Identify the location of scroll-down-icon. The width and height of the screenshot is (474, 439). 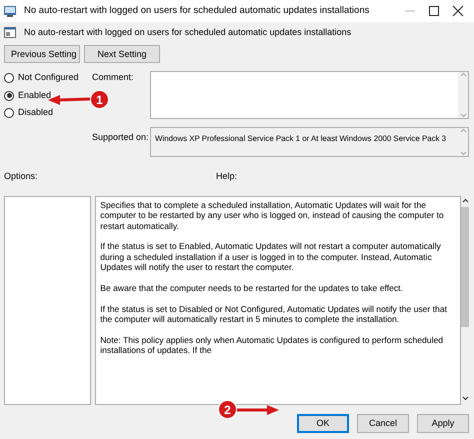
(465, 399).